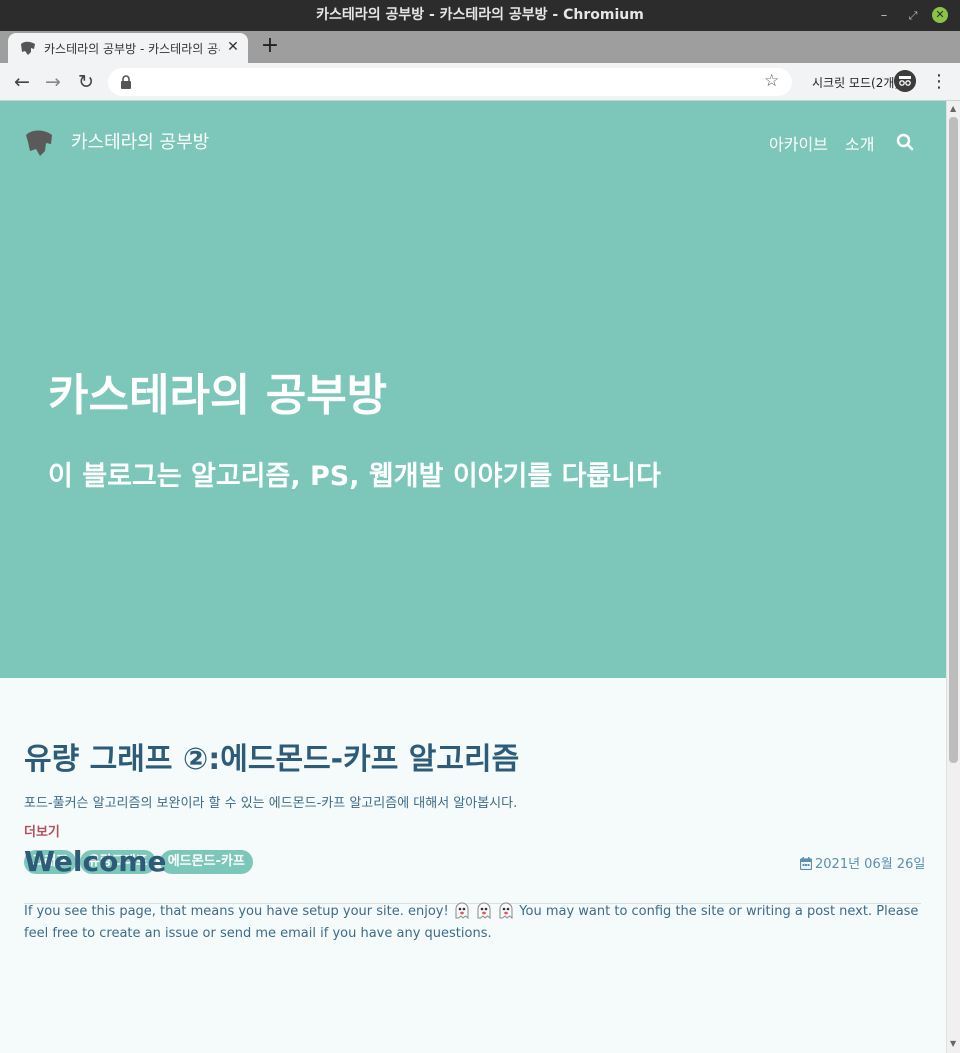 This screenshot has width=960, height=1053. What do you see at coordinates (953, 440) in the screenshot?
I see `scrollbar-thumb` at bounding box center [953, 440].